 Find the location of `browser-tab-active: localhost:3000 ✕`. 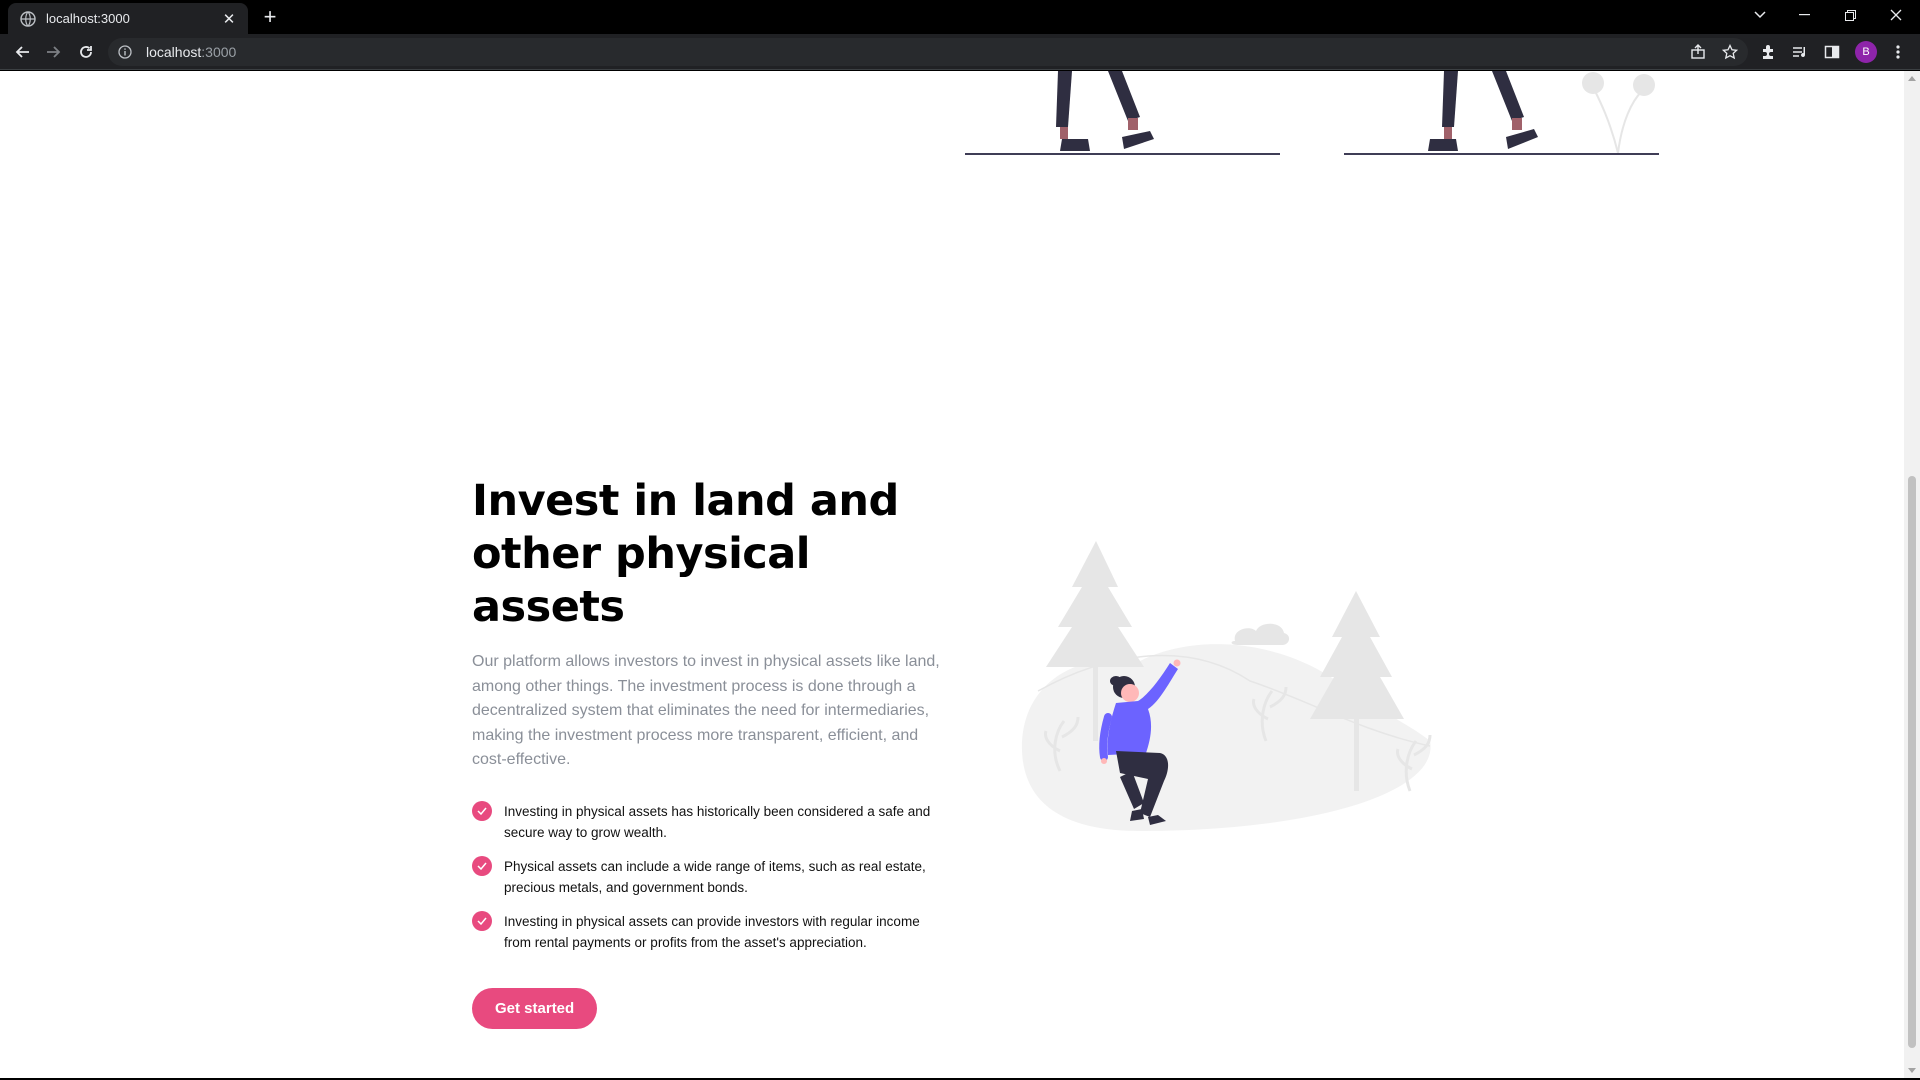

browser-tab-active: localhost:3000 ✕ is located at coordinates (128, 18).